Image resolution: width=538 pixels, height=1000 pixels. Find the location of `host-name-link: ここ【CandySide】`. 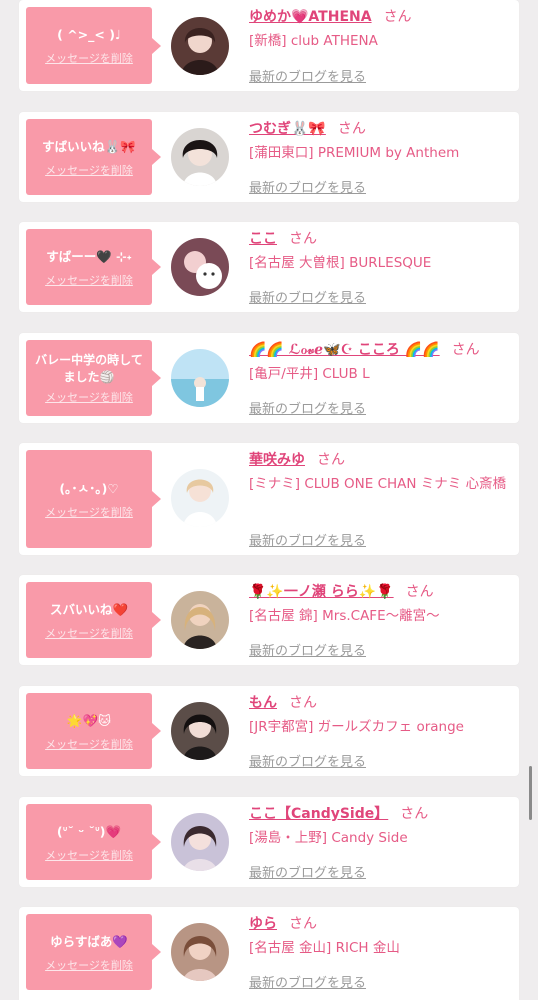

host-name-link: ここ【CandySide】 is located at coordinates (318, 814).